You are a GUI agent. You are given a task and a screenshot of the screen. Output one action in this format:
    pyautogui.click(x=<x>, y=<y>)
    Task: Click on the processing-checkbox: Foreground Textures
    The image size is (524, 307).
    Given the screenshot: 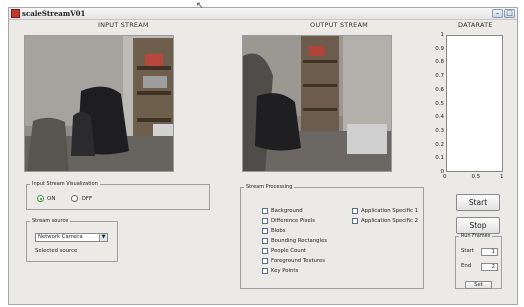 What is the action you would take?
    pyautogui.click(x=293, y=261)
    